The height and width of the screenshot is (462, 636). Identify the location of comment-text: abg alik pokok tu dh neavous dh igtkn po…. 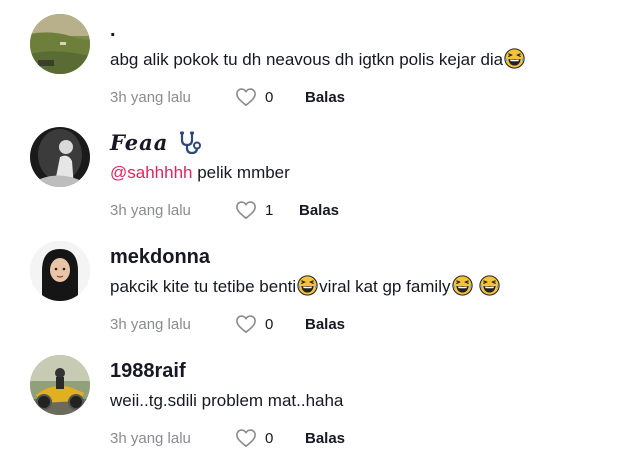
(363, 60).